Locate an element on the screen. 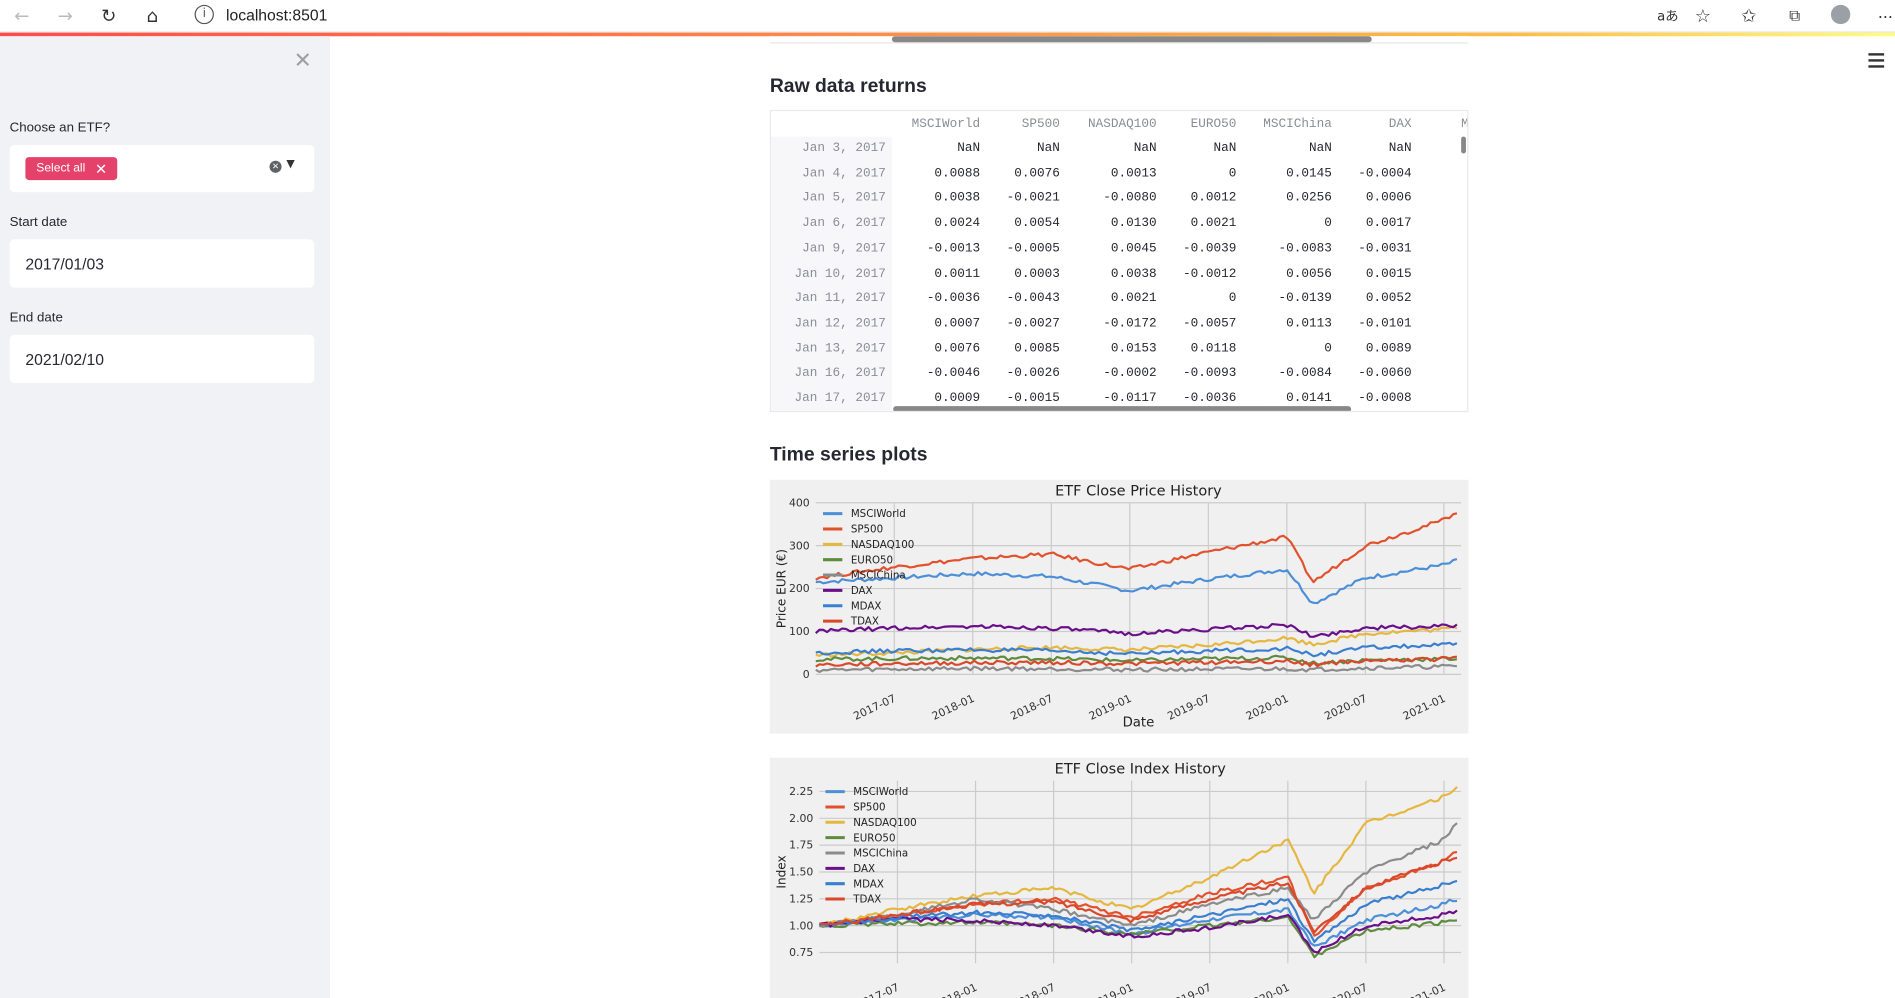  table-cell: 0.0088 is located at coordinates (957, 173).